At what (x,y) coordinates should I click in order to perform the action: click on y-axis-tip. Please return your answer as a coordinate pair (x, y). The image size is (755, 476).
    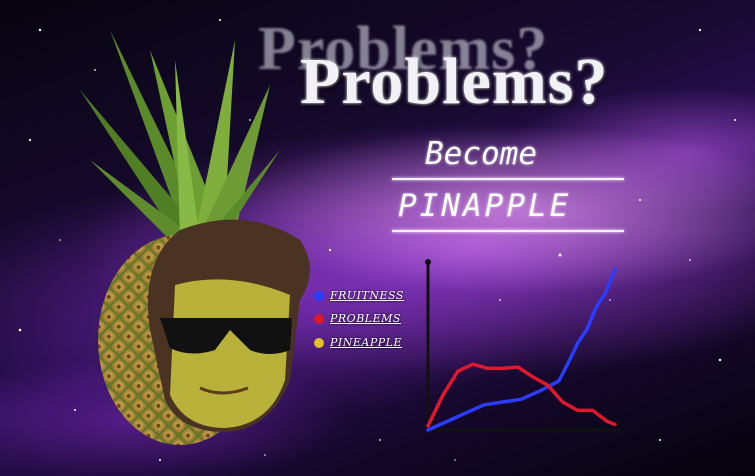
    Looking at the image, I should click on (428, 262).